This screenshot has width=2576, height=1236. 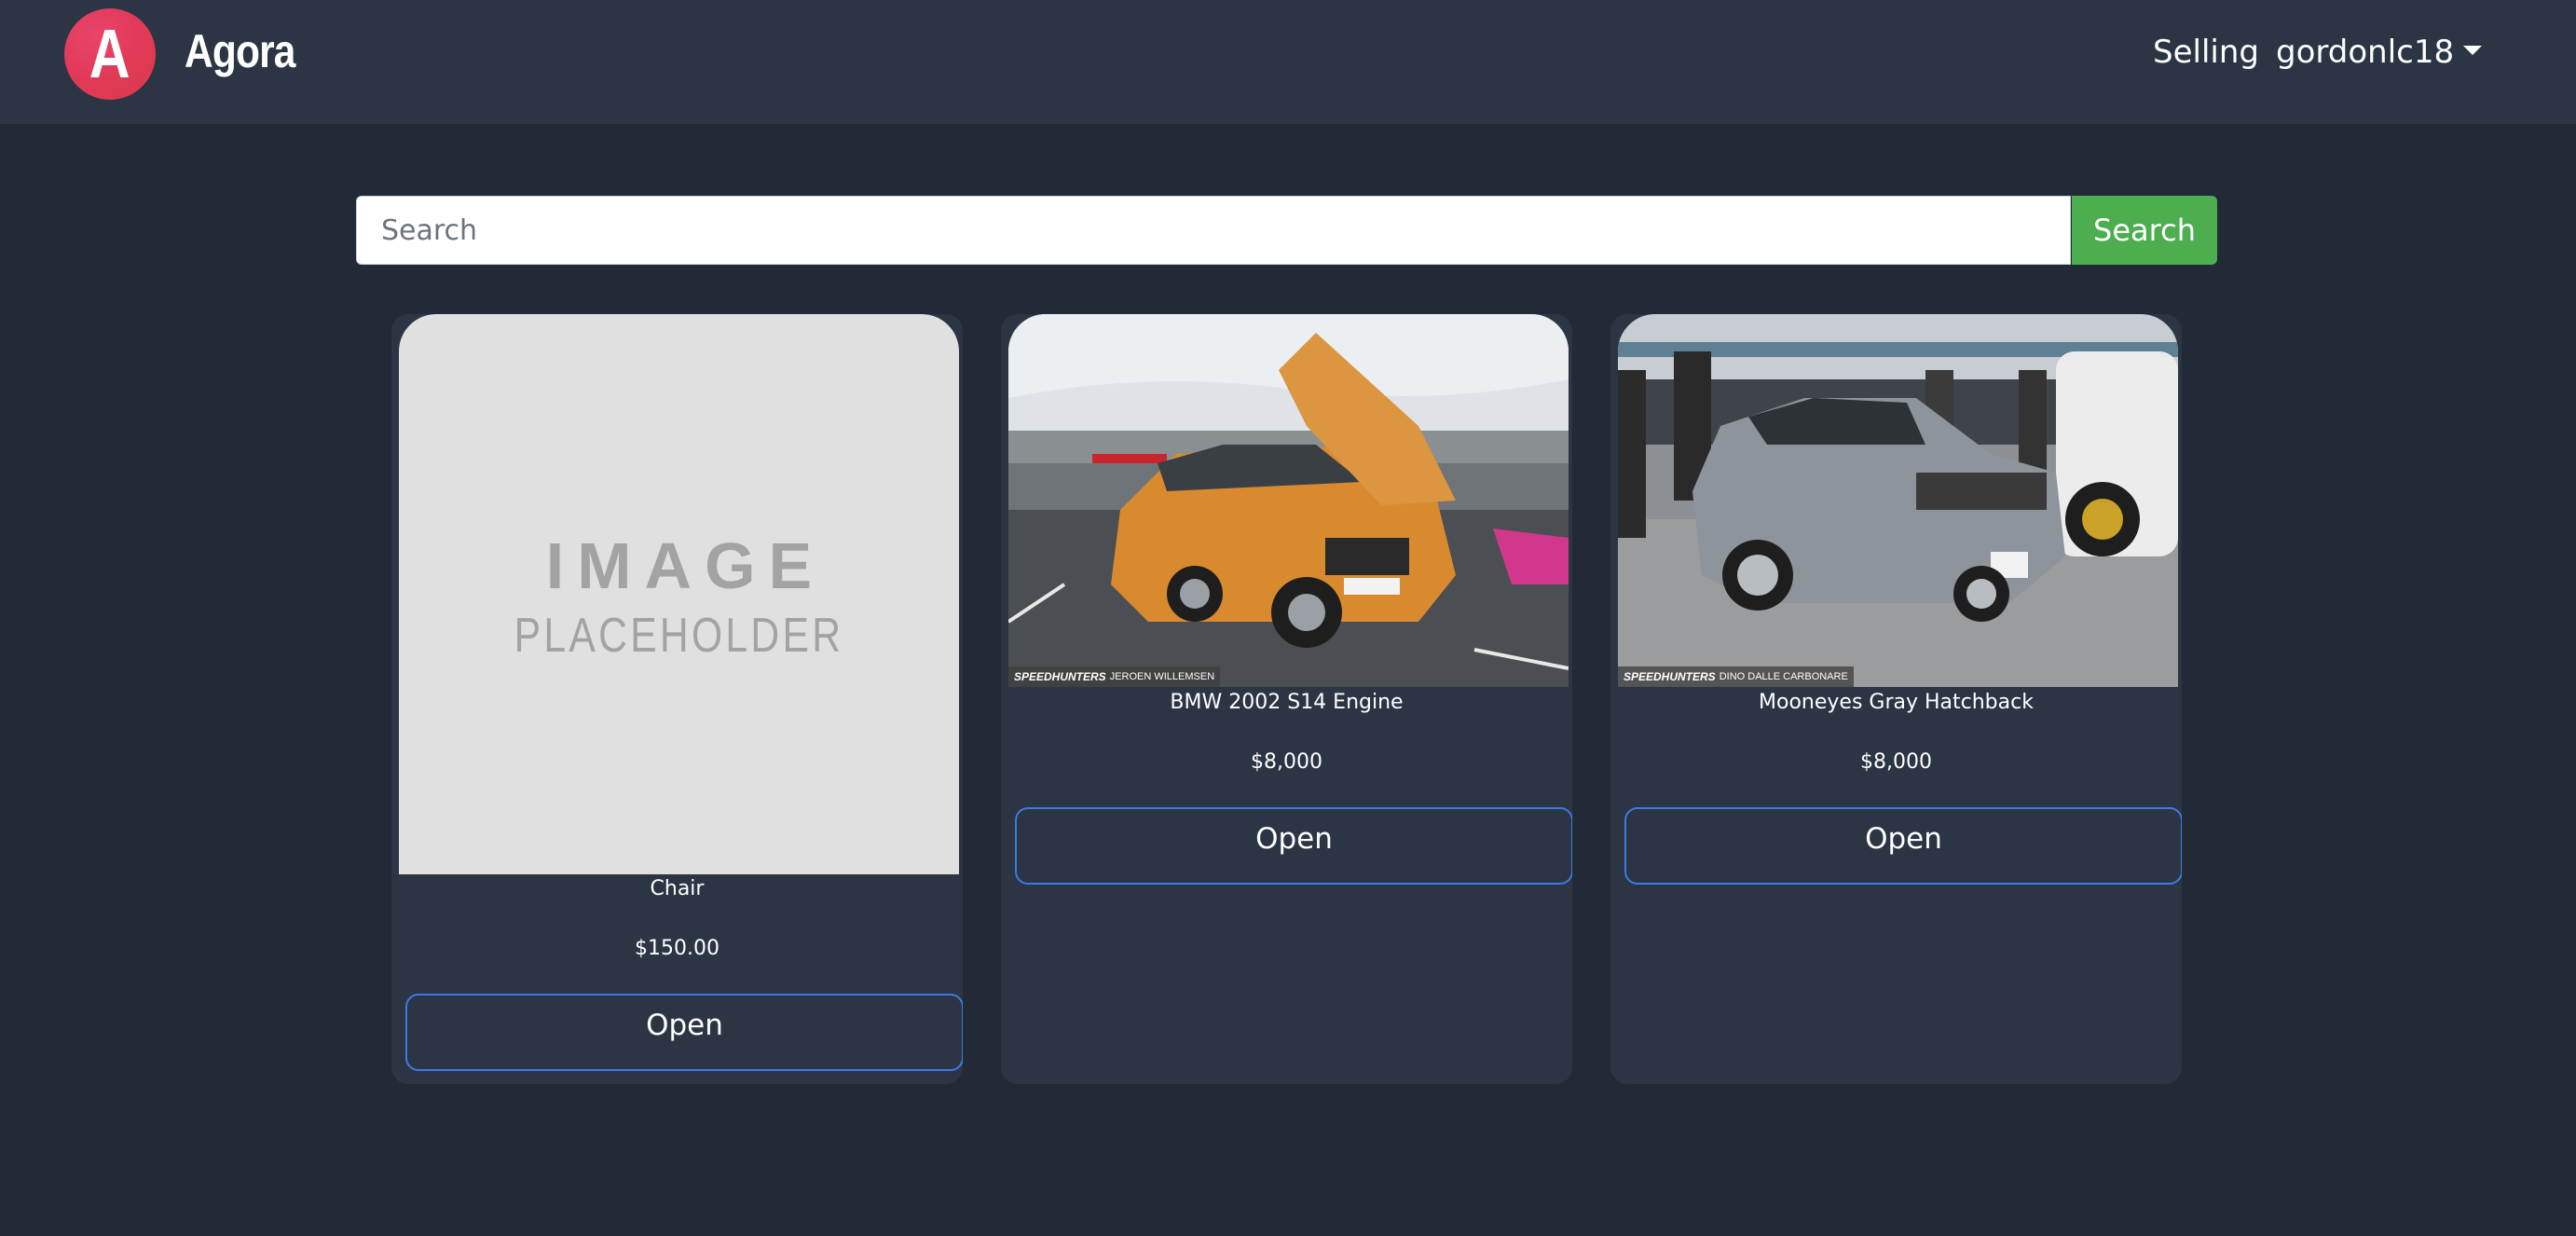 What do you see at coordinates (677, 888) in the screenshot?
I see `listing-title: Chair` at bounding box center [677, 888].